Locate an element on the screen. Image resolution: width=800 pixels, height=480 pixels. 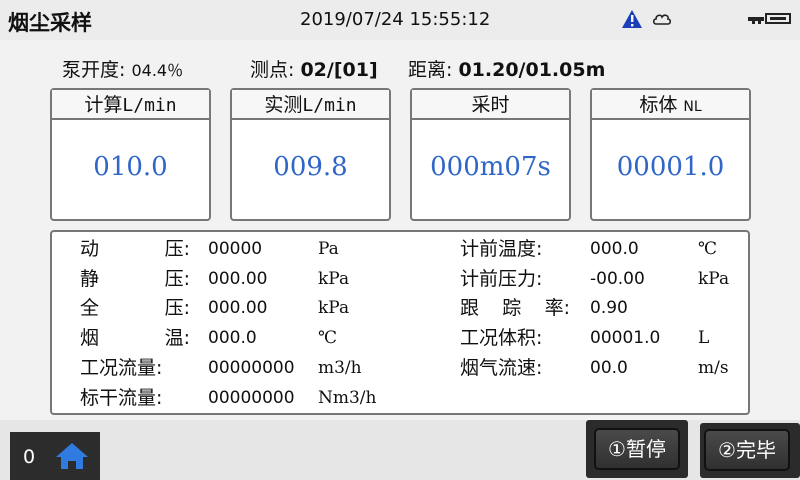
pump-opening-label: 泵开度: is located at coordinates (94, 70).